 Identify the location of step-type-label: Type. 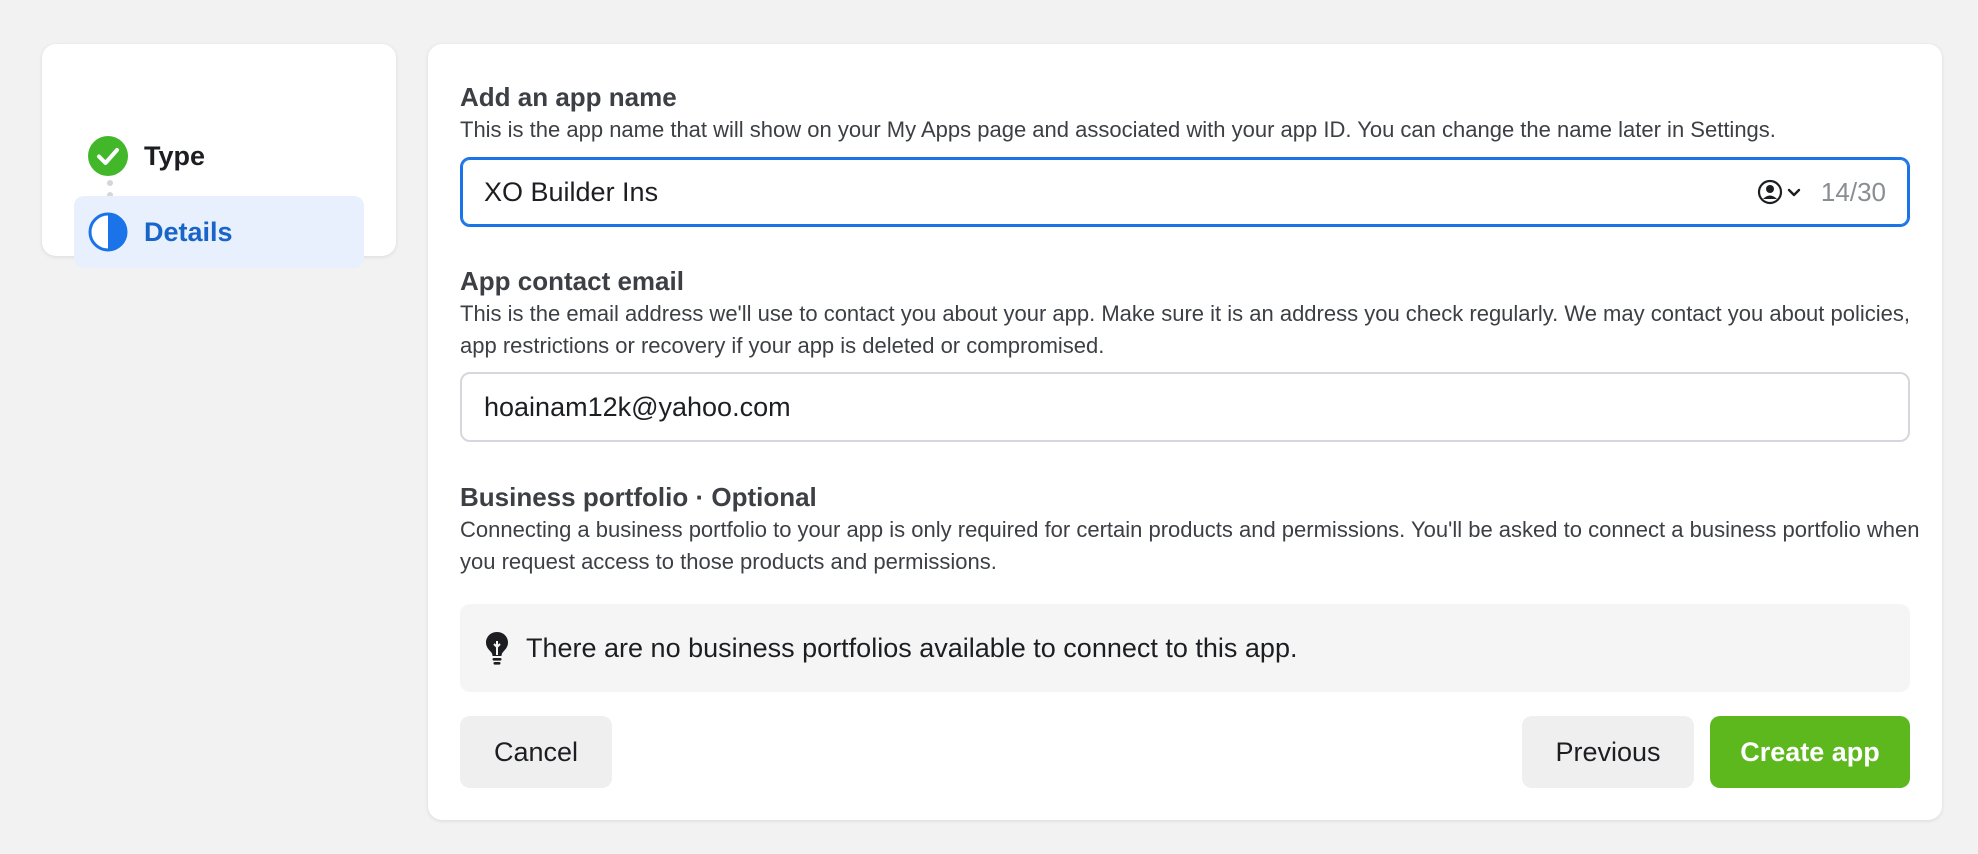
(175, 155).